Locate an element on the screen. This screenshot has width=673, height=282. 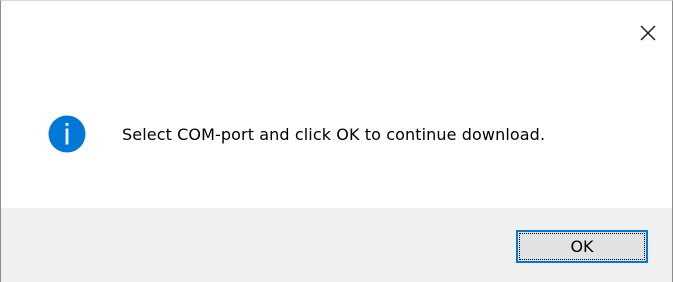
close-icon is located at coordinates (648, 33).